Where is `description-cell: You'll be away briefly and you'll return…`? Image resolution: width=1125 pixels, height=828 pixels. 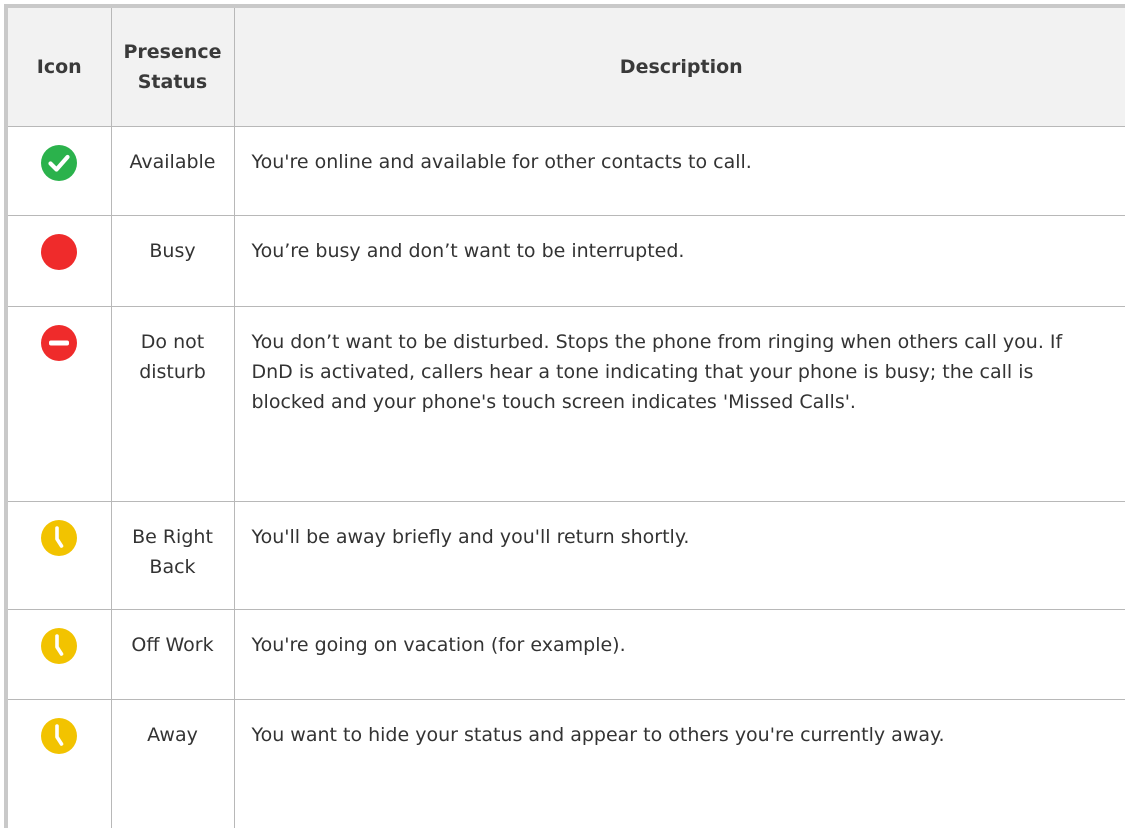
description-cell: You'll be away briefly and you'll return… is located at coordinates (679, 555).